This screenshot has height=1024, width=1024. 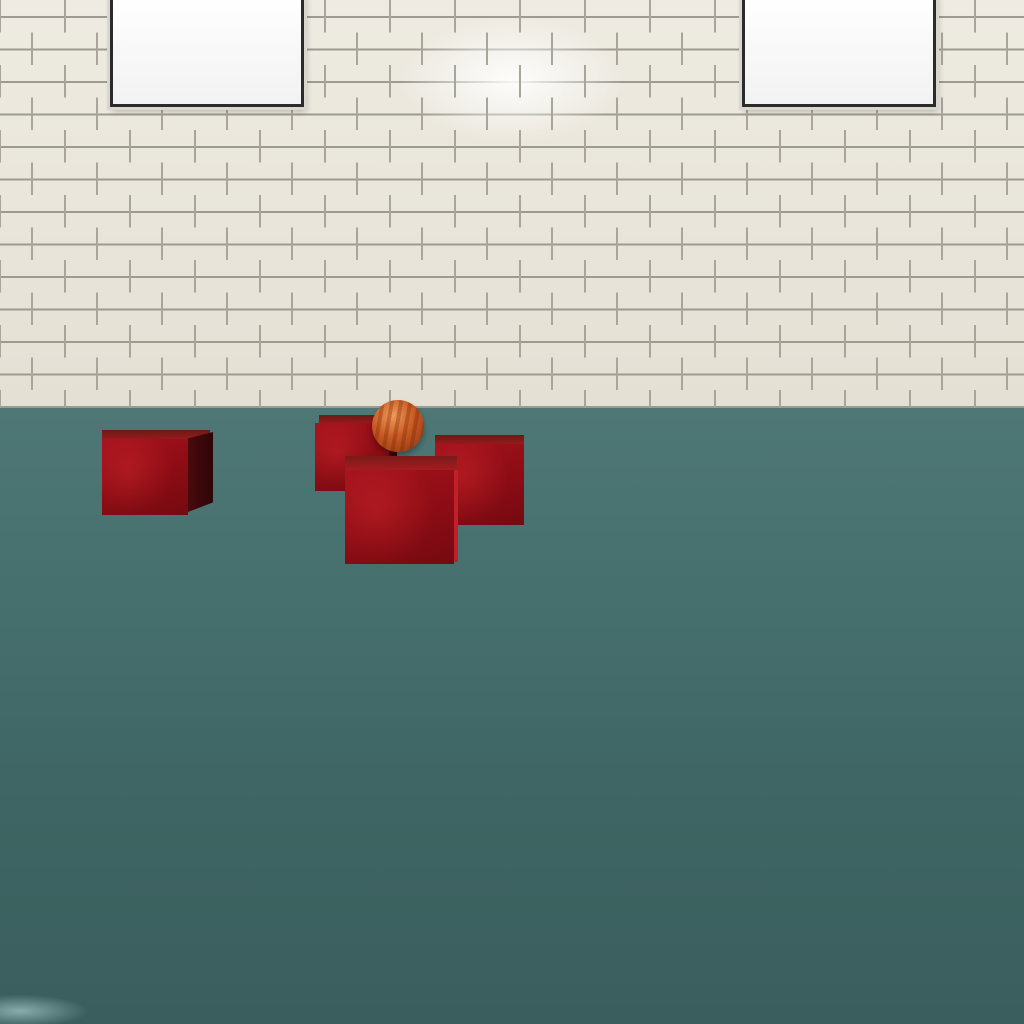 What do you see at coordinates (207, 53) in the screenshot?
I see `window-left` at bounding box center [207, 53].